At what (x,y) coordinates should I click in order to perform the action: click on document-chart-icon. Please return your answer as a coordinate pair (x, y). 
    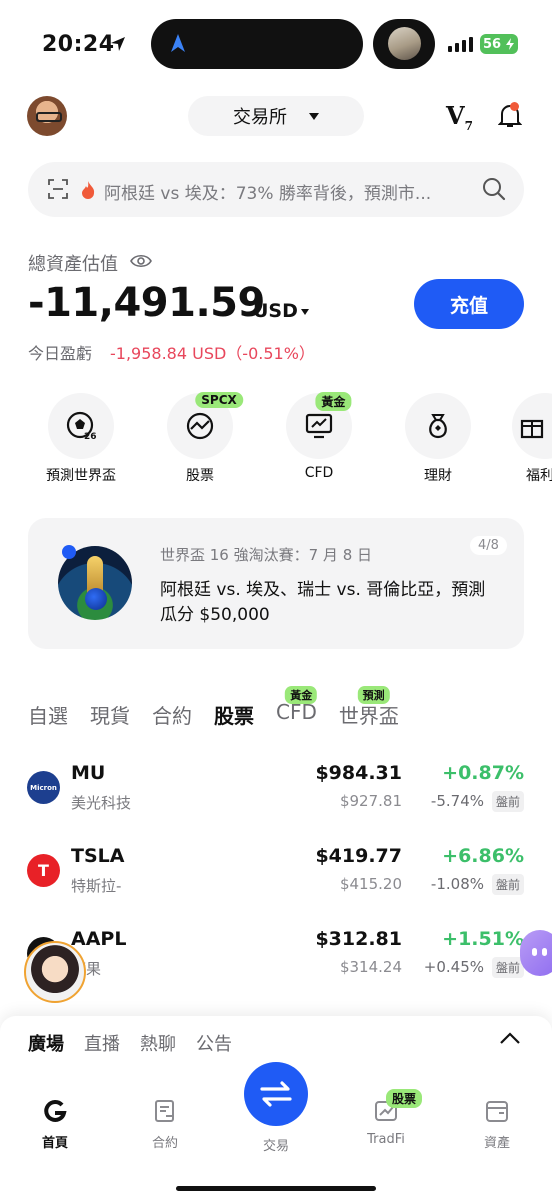
    Looking at the image, I should click on (164, 1111).